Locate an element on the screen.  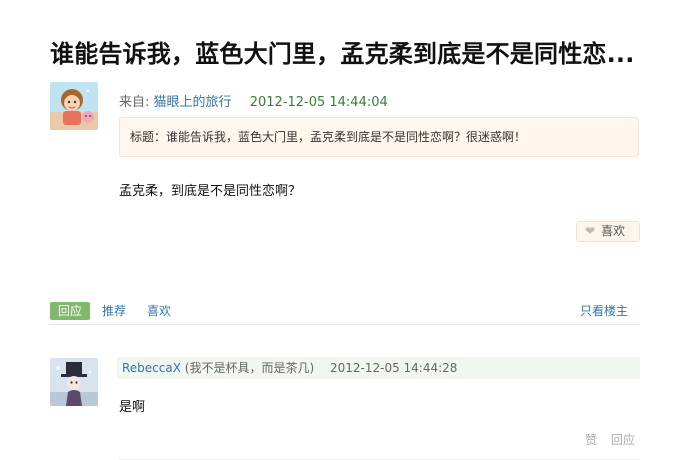
reply-author-signature: (我不是杯具，而是茶几) is located at coordinates (249, 368).